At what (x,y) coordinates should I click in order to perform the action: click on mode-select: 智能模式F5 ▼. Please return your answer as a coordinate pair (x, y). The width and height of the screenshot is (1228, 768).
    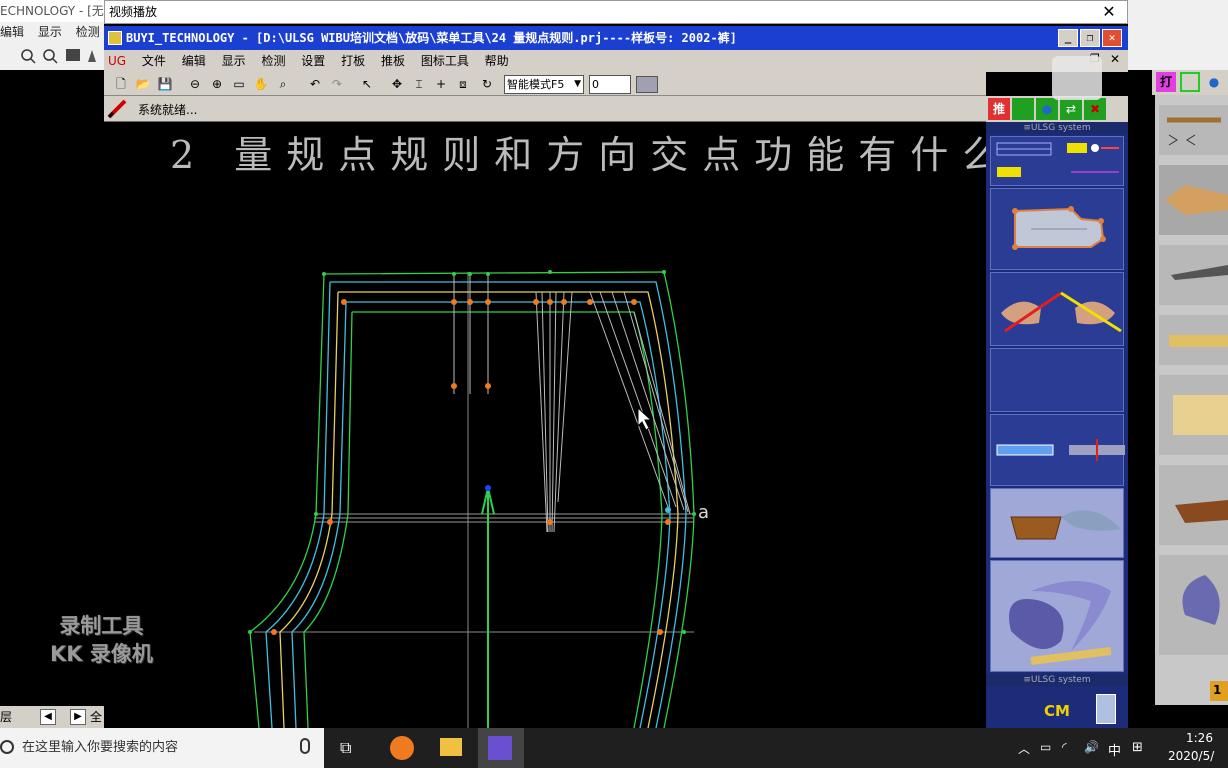
    Looking at the image, I should click on (544, 84).